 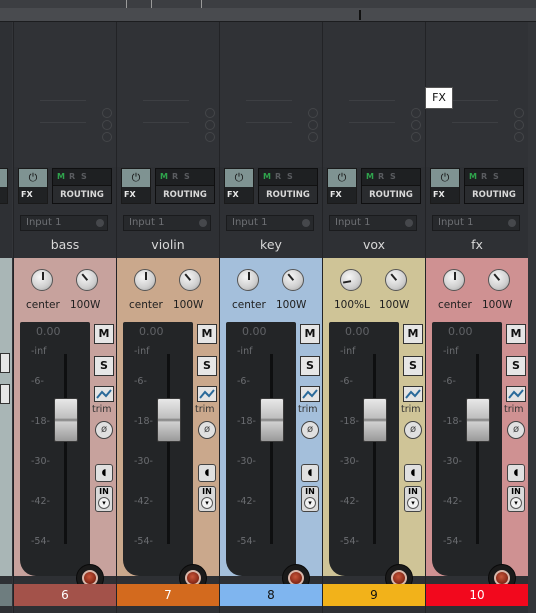 I want to click on track-number: 9, so click(x=374, y=595).